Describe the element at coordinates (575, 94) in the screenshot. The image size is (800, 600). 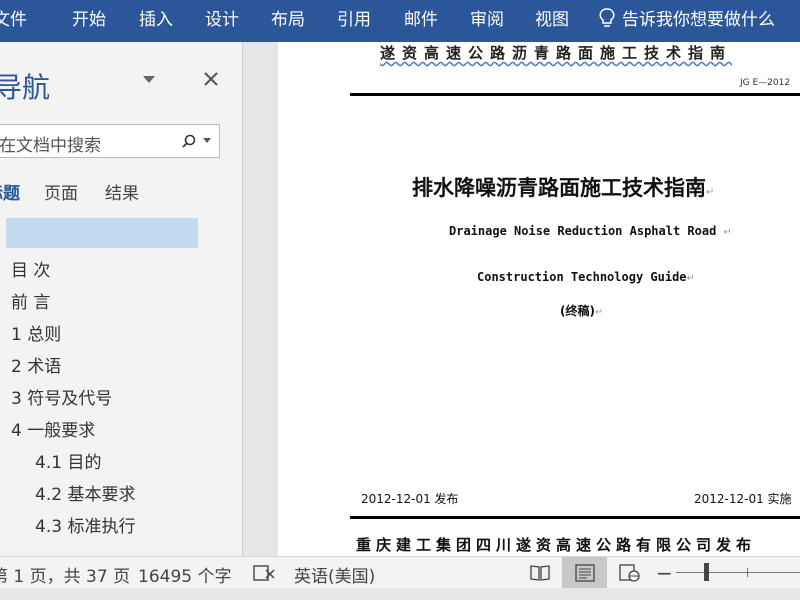
I see `header-rule` at that location.